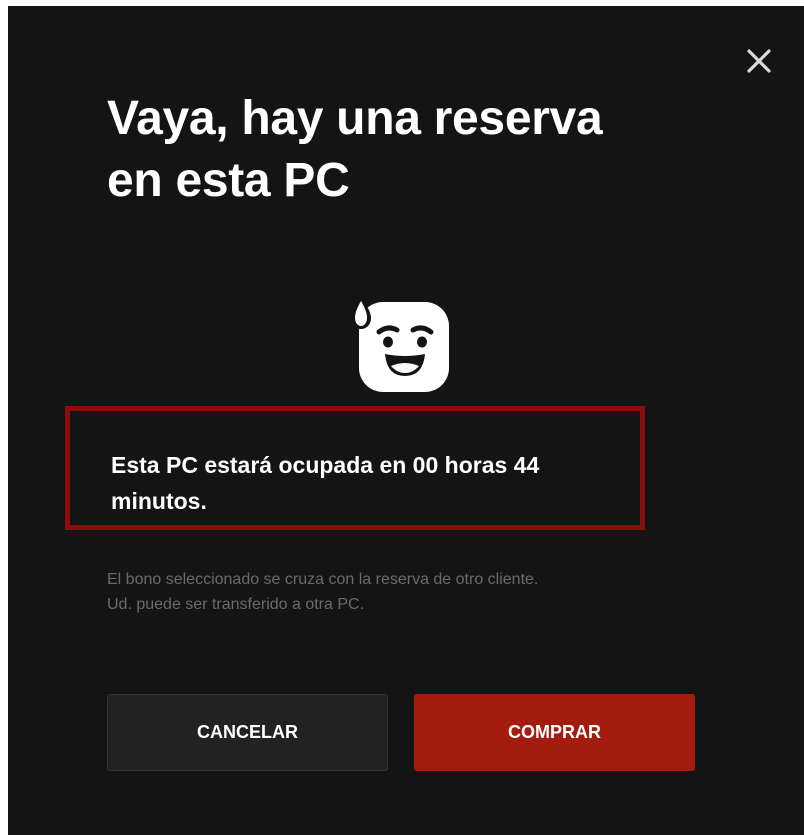 This screenshot has width=804, height=835. What do you see at coordinates (159, 501) in the screenshot?
I see `notice-line-2: minutos.` at bounding box center [159, 501].